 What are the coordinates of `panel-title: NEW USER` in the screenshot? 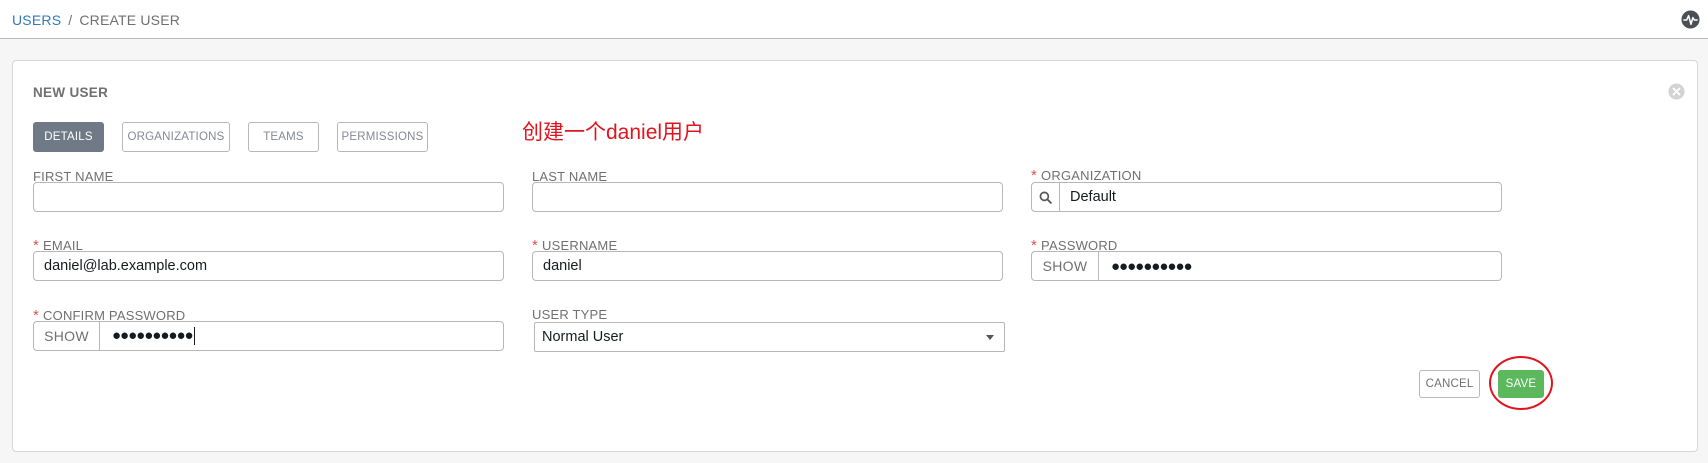 It's located at (71, 92).